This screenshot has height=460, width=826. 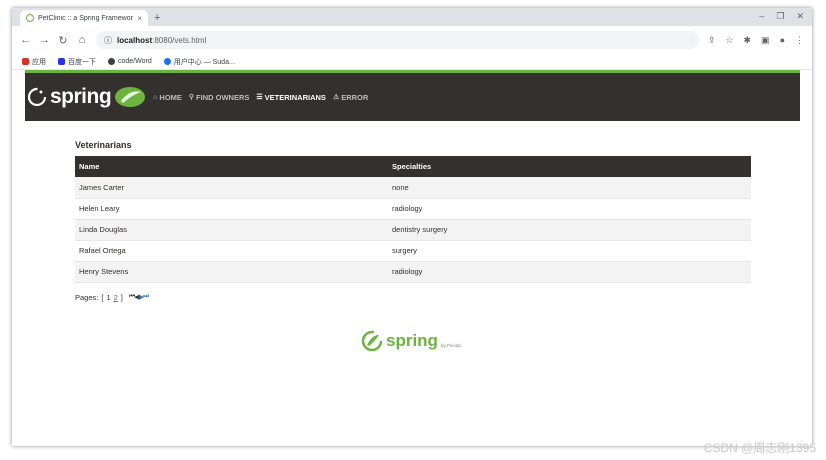 I want to click on apps-grid-icon, so click(x=25, y=61).